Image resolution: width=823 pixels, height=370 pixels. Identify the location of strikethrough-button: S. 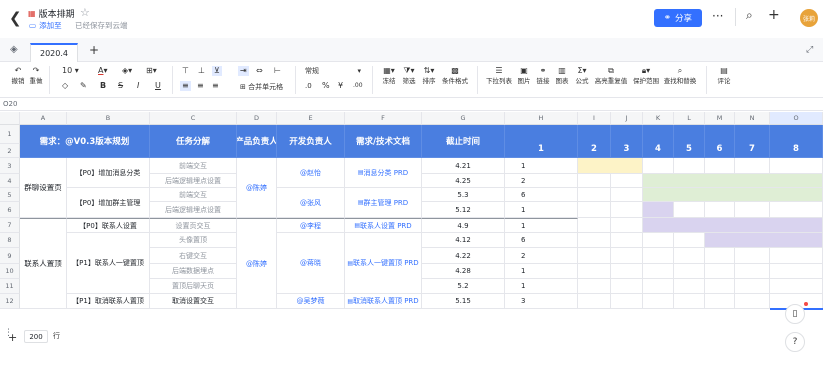
(120, 86).